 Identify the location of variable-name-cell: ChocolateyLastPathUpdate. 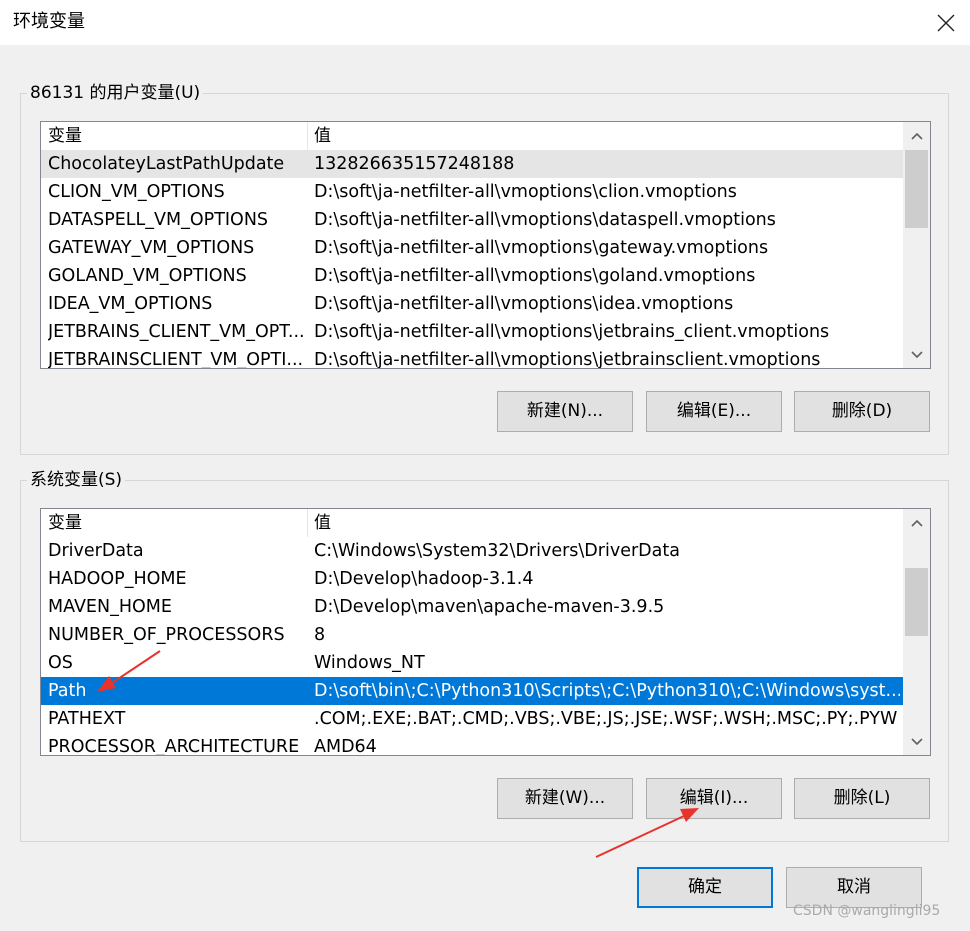
(166, 164).